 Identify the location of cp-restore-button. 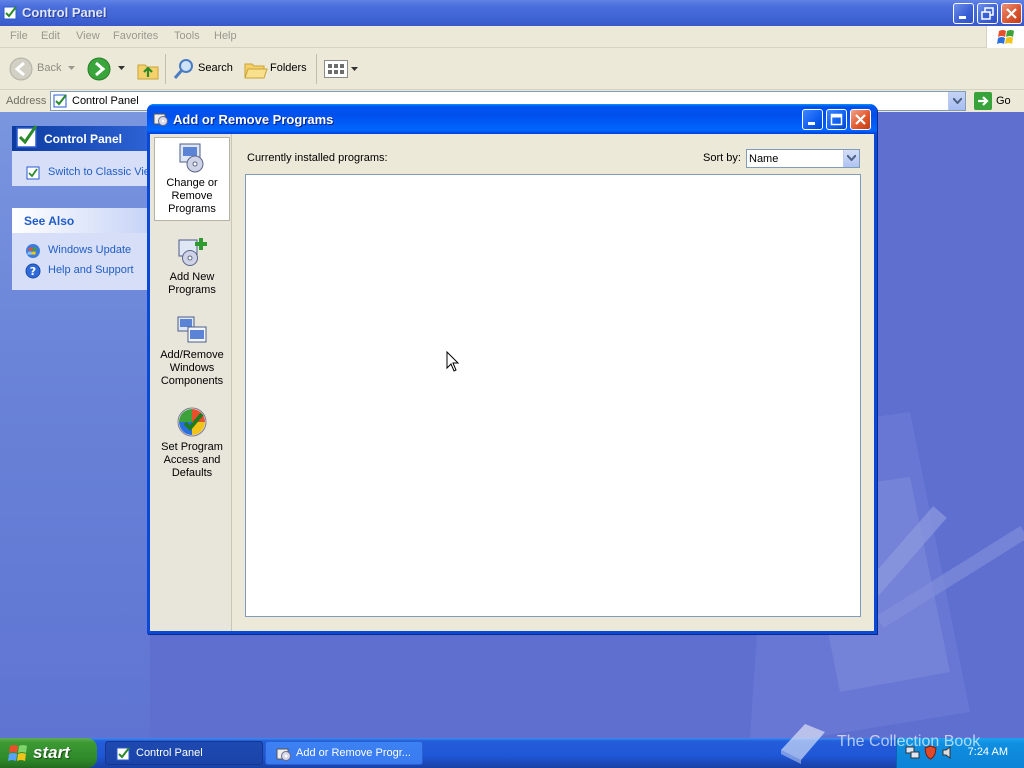
(987, 13).